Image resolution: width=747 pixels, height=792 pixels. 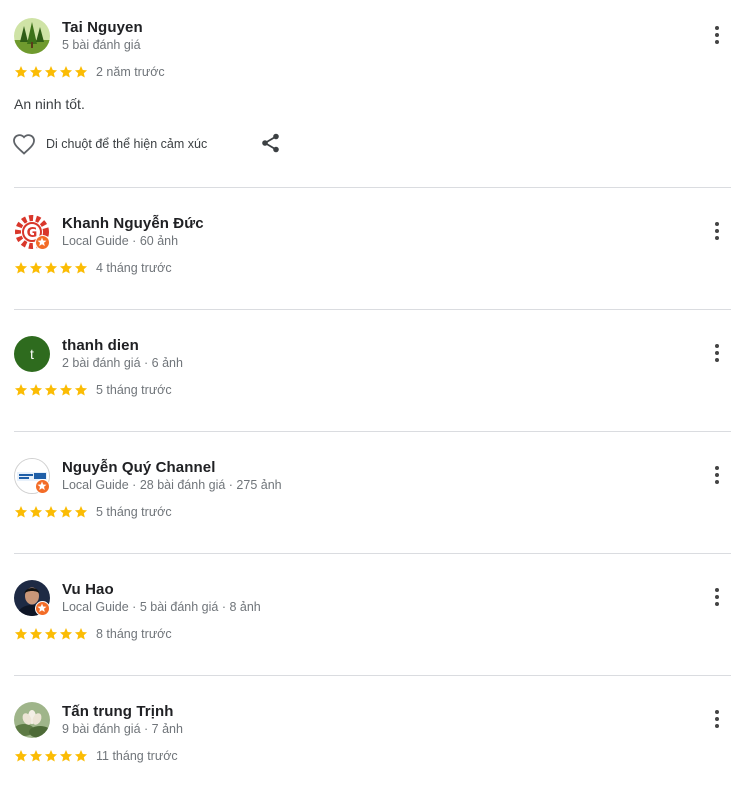 I want to click on review-text: An ninh tốt., so click(x=49, y=104).